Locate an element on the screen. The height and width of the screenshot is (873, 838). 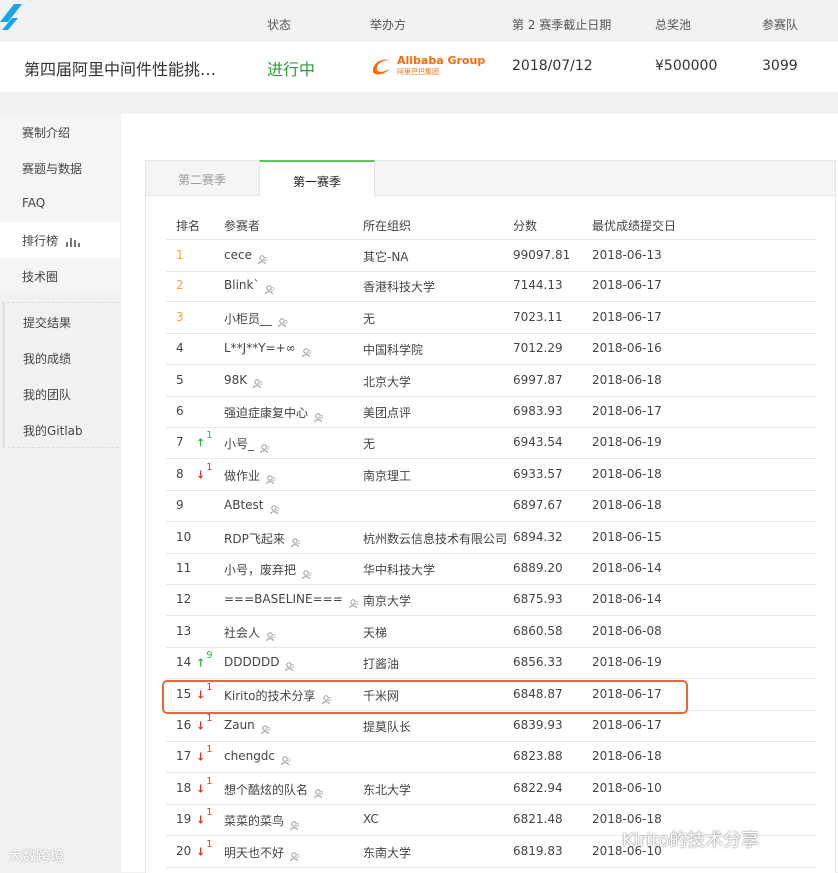
table-row: 5 98K 北京大学 6997.87 2018-06-18 is located at coordinates (491, 381).